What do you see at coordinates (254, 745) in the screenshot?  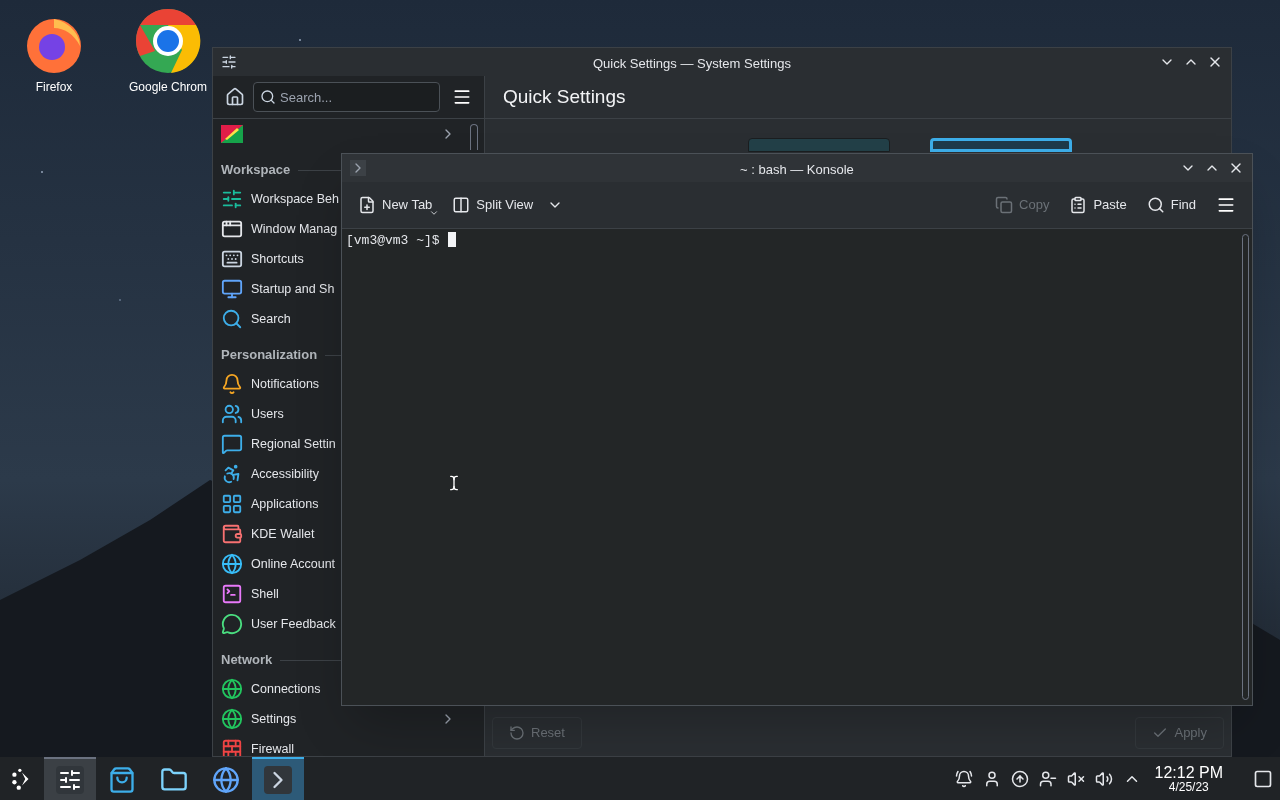 I see `sidebar-item: Firewall` at bounding box center [254, 745].